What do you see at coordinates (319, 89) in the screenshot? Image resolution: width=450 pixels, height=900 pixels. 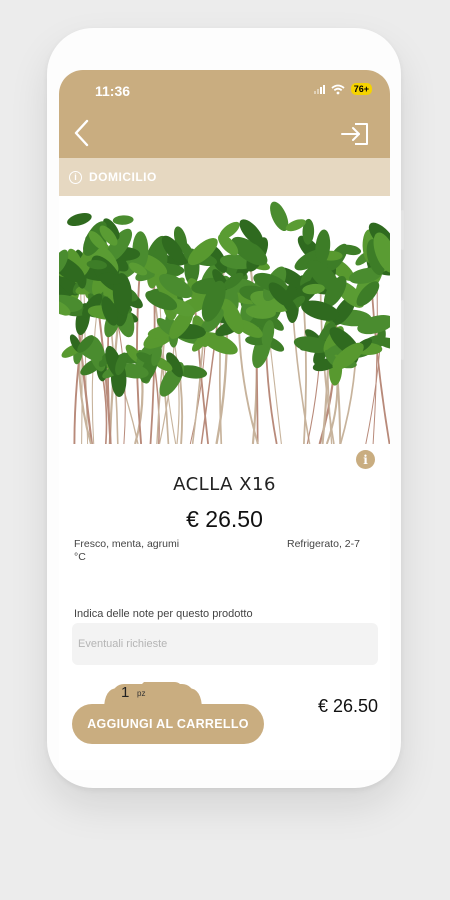 I see `signal-icon` at bounding box center [319, 89].